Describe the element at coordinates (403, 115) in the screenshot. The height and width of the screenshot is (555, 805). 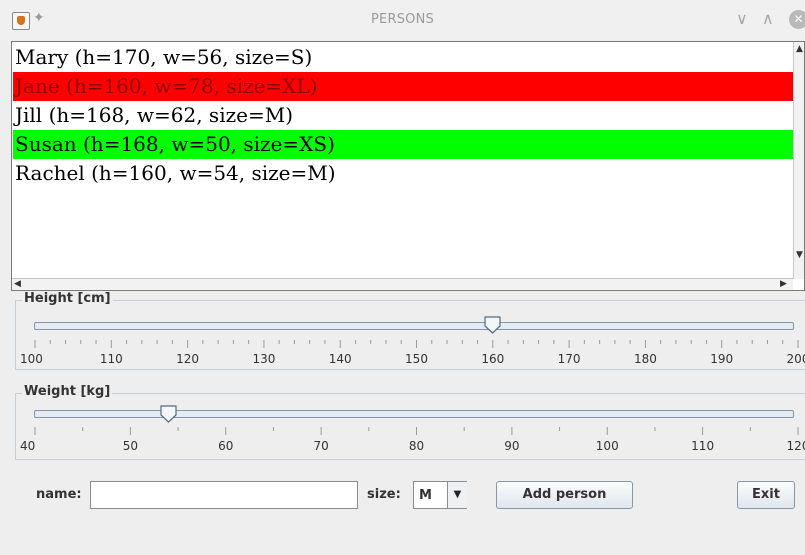
I see `list-item: Jill (h=168, w=62, size=M)` at that location.